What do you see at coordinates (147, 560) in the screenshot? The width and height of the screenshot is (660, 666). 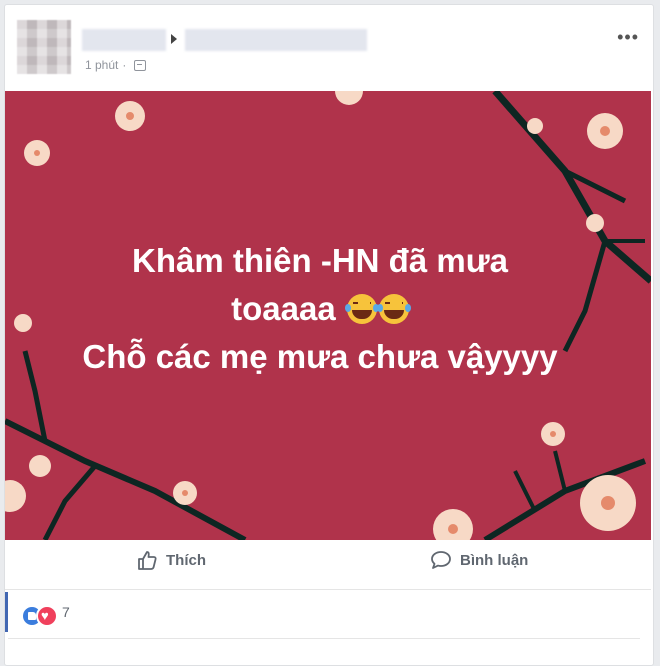 I see `thumbs-up-icon` at bounding box center [147, 560].